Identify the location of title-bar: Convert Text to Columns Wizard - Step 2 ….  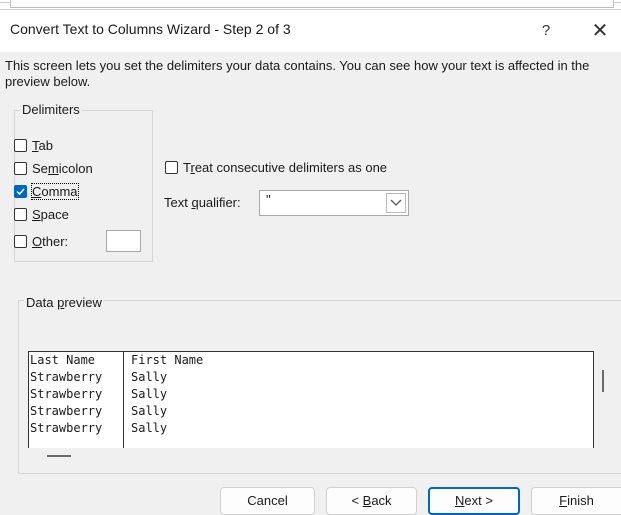
(310, 31).